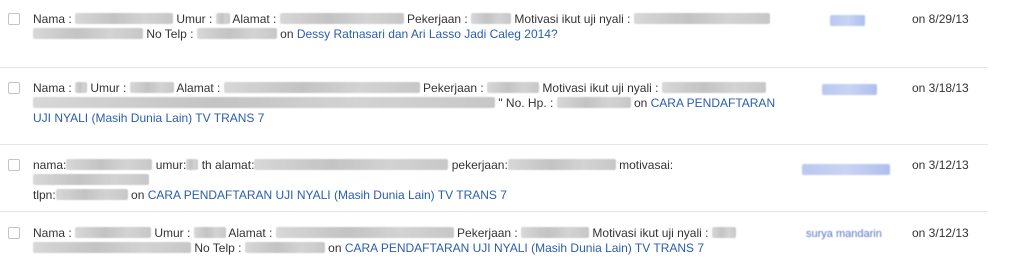  I want to click on label-motivasi: motivasai:, so click(644, 165).